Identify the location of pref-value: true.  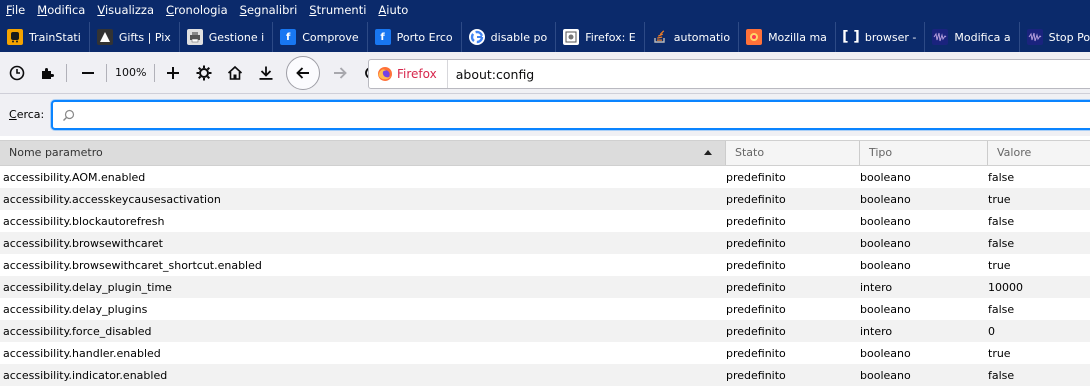
(999, 353).